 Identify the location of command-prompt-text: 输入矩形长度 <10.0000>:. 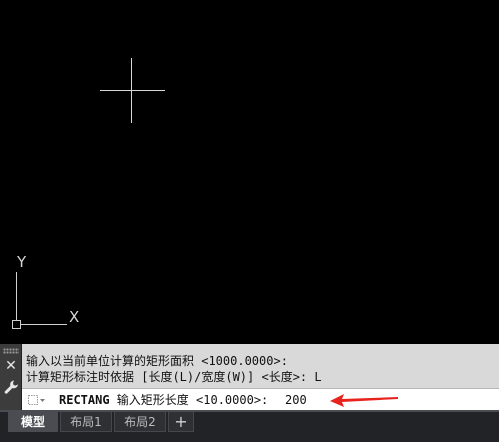
(189, 400).